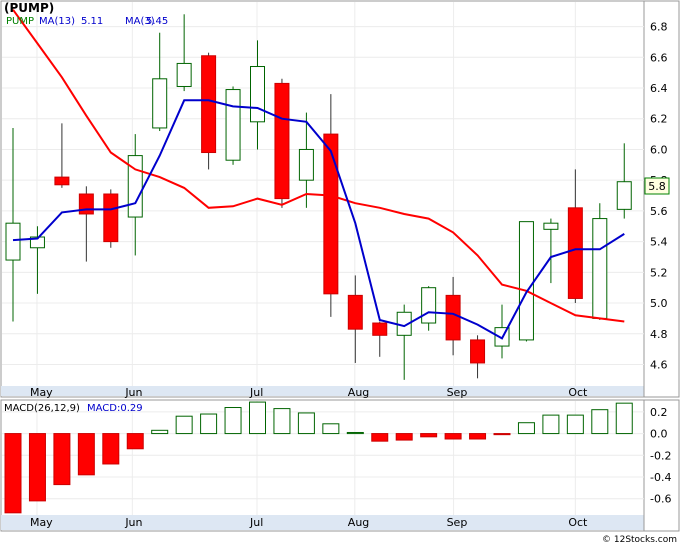  I want to click on price-x-tick-label: Jul, so click(256, 392).